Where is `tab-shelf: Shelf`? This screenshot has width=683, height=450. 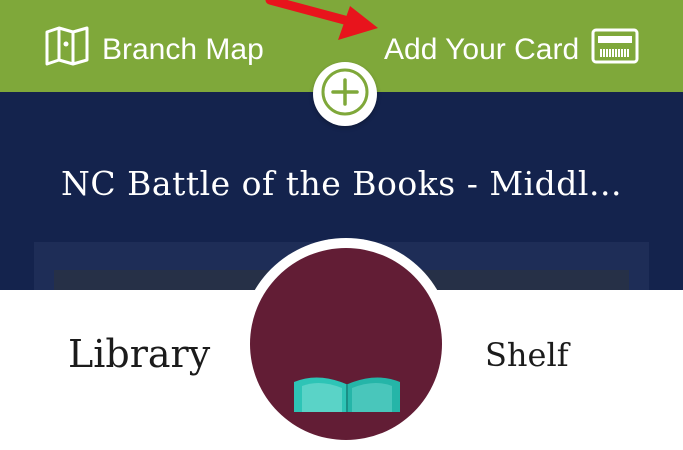
tab-shelf: Shelf is located at coordinates (527, 355).